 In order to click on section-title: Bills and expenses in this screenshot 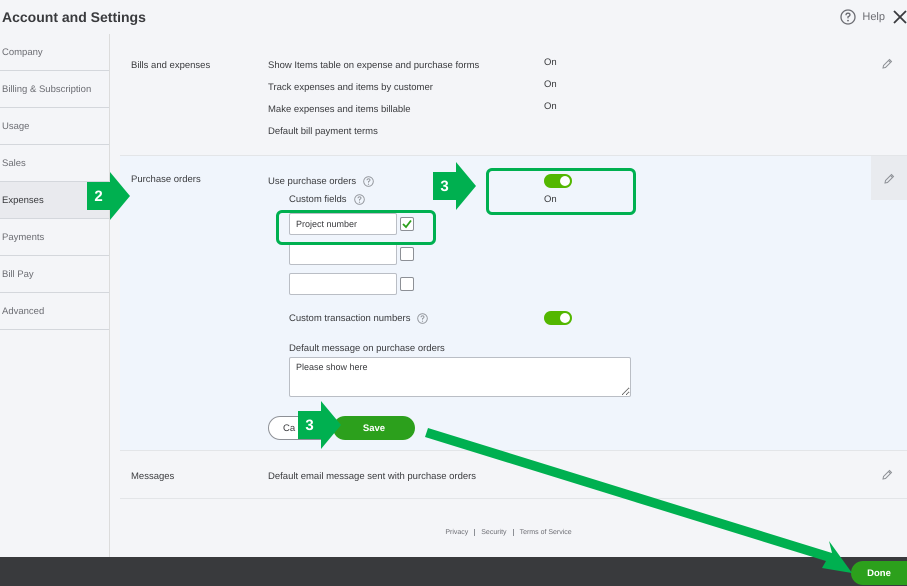, I will do `click(171, 66)`.